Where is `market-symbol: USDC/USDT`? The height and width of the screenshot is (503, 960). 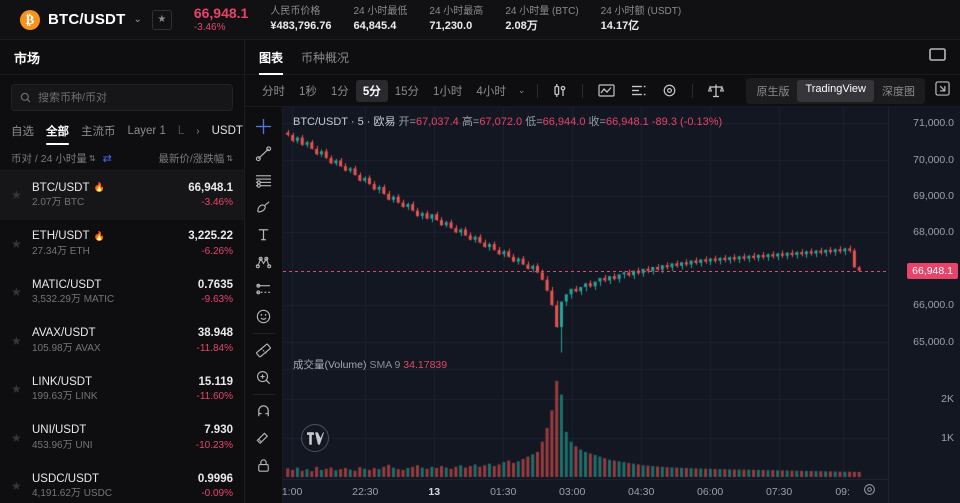
market-symbol: USDC/USDT is located at coordinates (66, 478).